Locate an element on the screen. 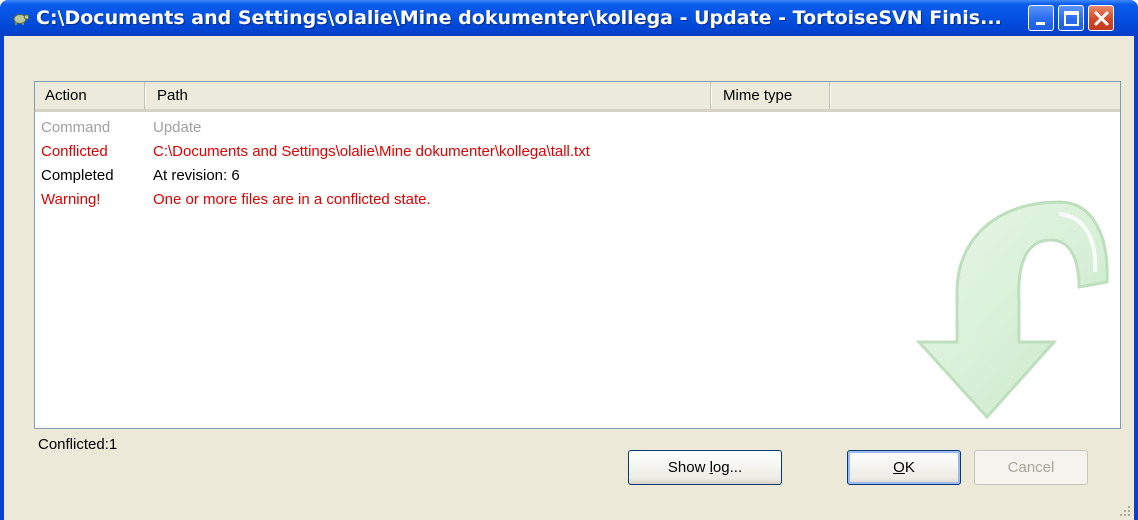  column-header-path: Path is located at coordinates (429, 95).